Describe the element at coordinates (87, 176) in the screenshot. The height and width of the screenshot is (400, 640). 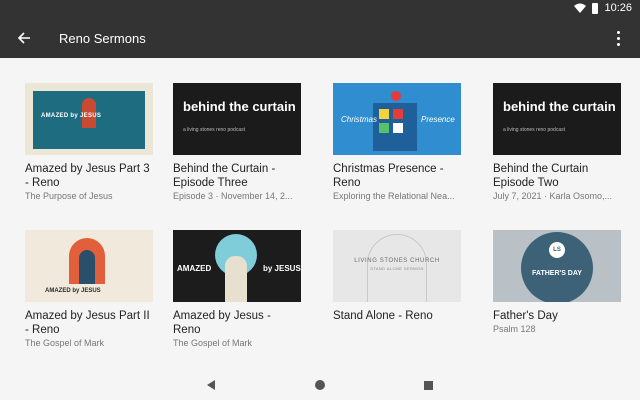
I see `sermon-title: Amazed by Jesus Part 3 - Reno` at that location.